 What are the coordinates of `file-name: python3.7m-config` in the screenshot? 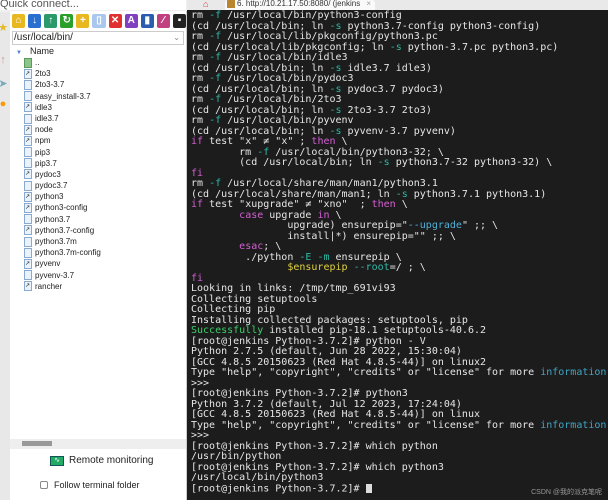 It's located at (68, 253).